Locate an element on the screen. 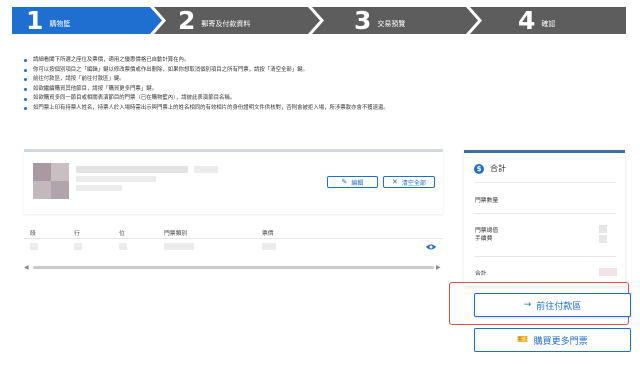 This screenshot has height=383, width=640. ticket-table-header: 段 行 位 門票類別 票價 is located at coordinates (233, 233).